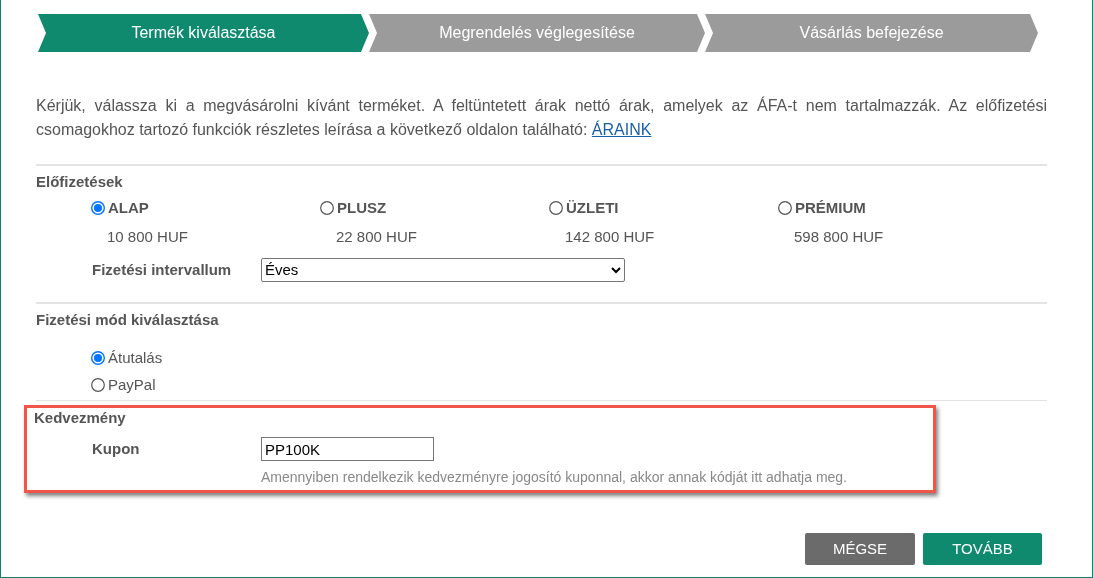  What do you see at coordinates (116, 448) in the screenshot?
I see `field-label: Kupon` at bounding box center [116, 448].